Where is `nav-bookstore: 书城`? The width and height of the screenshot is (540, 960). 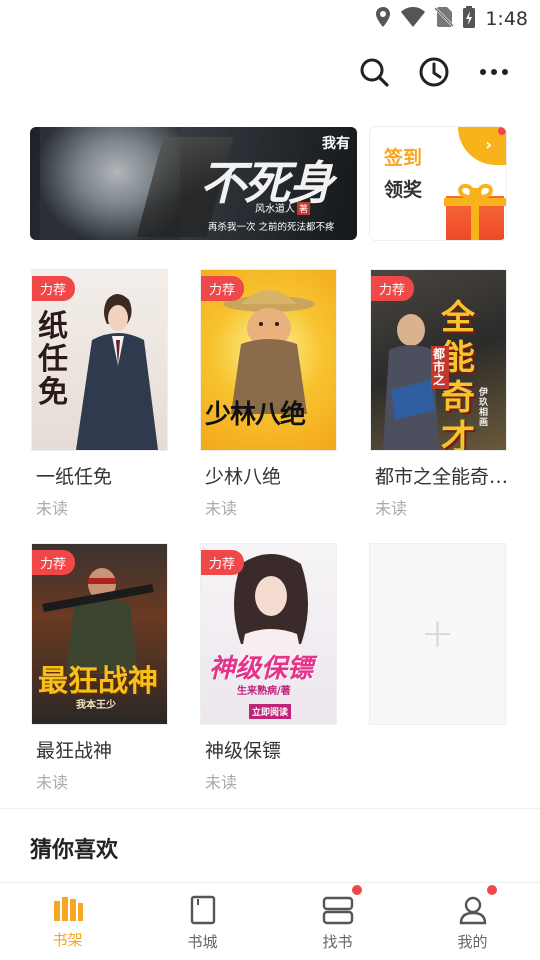
nav-bookstore: 书城 is located at coordinates (202, 921).